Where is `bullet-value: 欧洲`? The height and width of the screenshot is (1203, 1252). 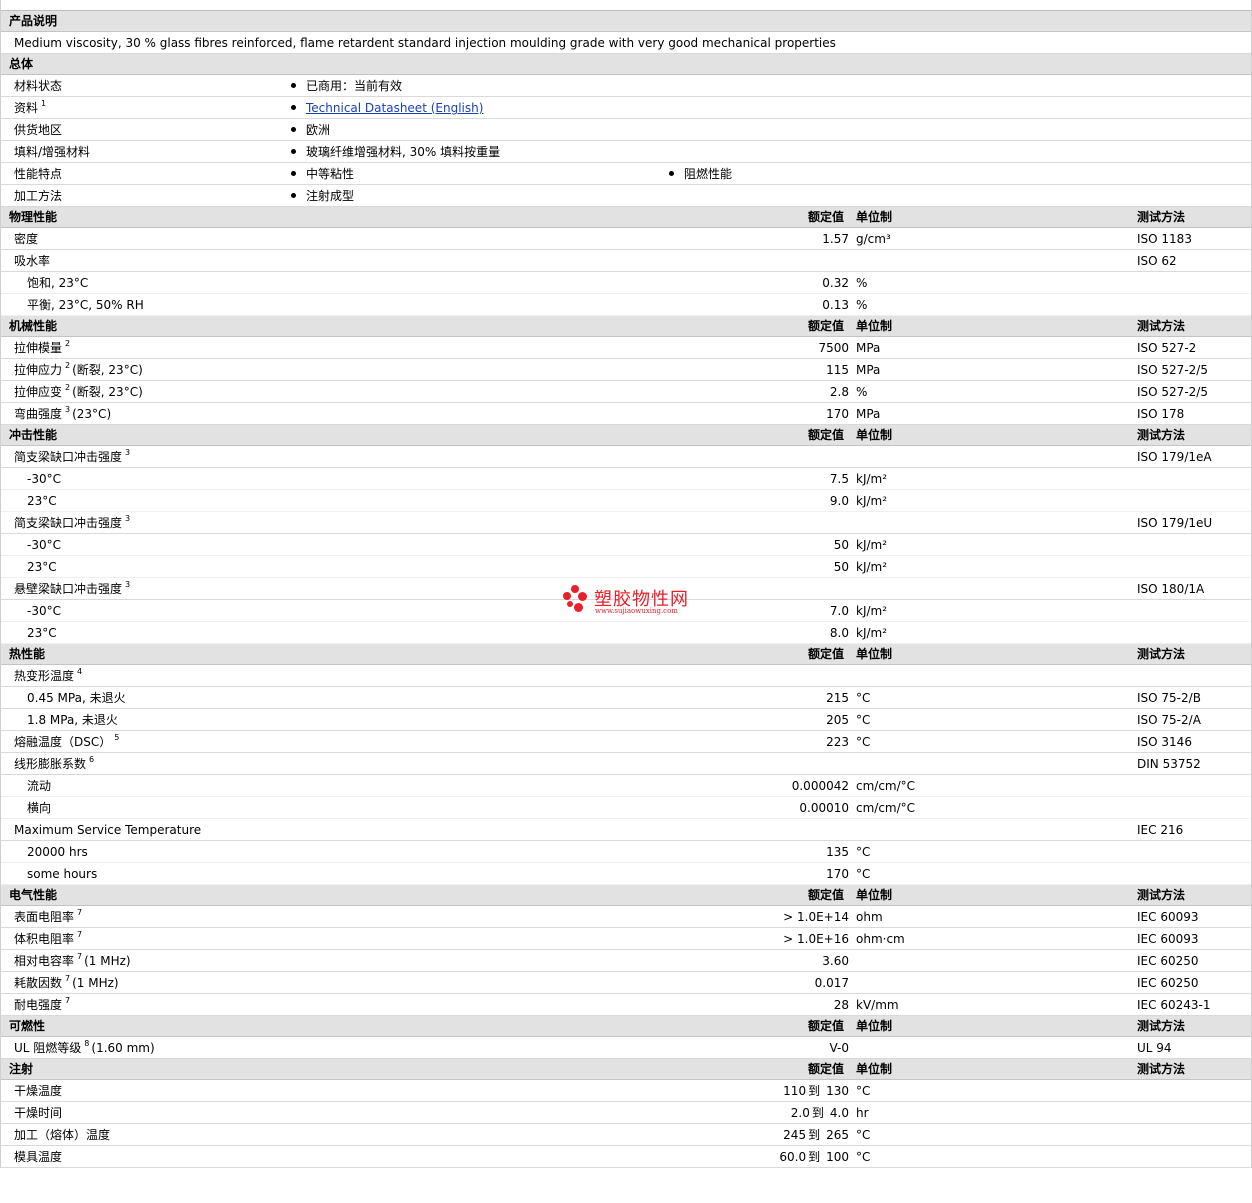 bullet-value: 欧洲 is located at coordinates (310, 130).